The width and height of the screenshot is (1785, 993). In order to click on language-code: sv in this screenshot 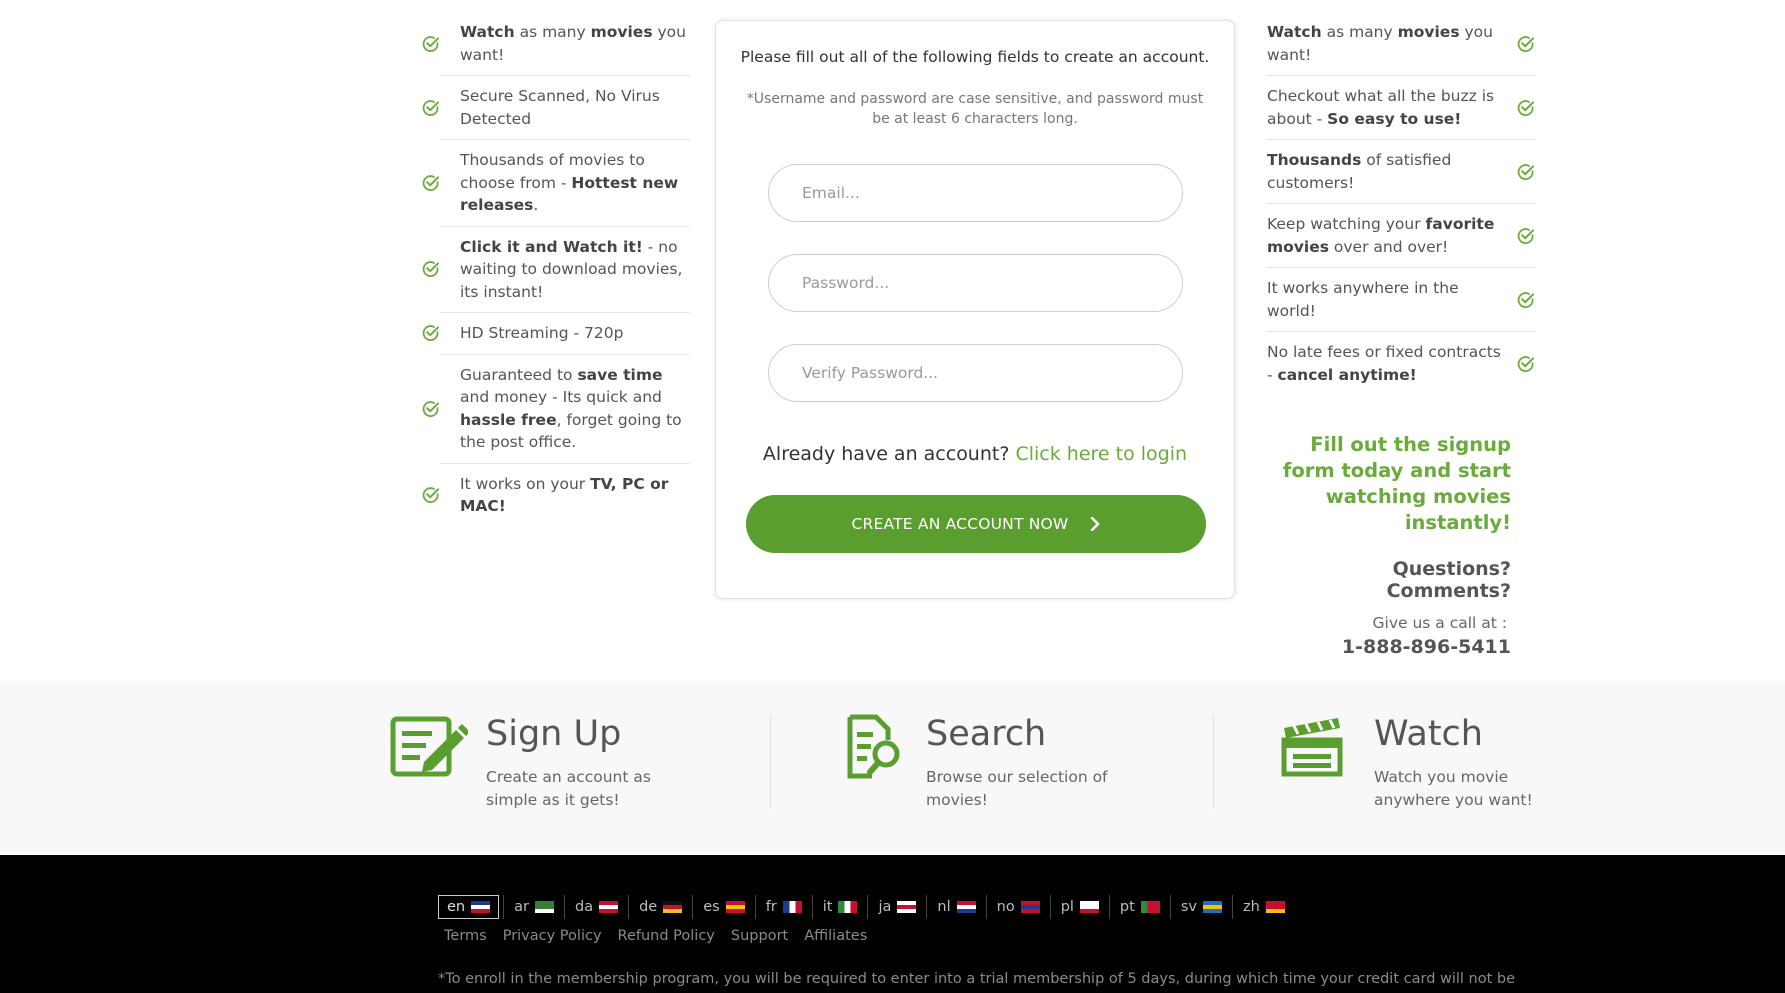, I will do `click(1188, 907)`.